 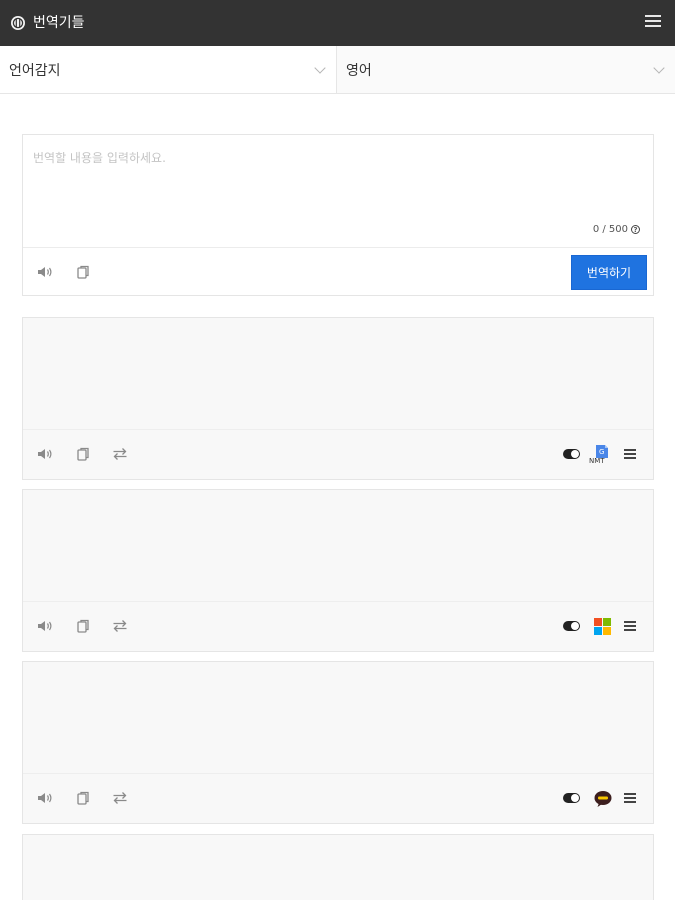 What do you see at coordinates (601, 452) in the screenshot?
I see `svg-text: G` at bounding box center [601, 452].